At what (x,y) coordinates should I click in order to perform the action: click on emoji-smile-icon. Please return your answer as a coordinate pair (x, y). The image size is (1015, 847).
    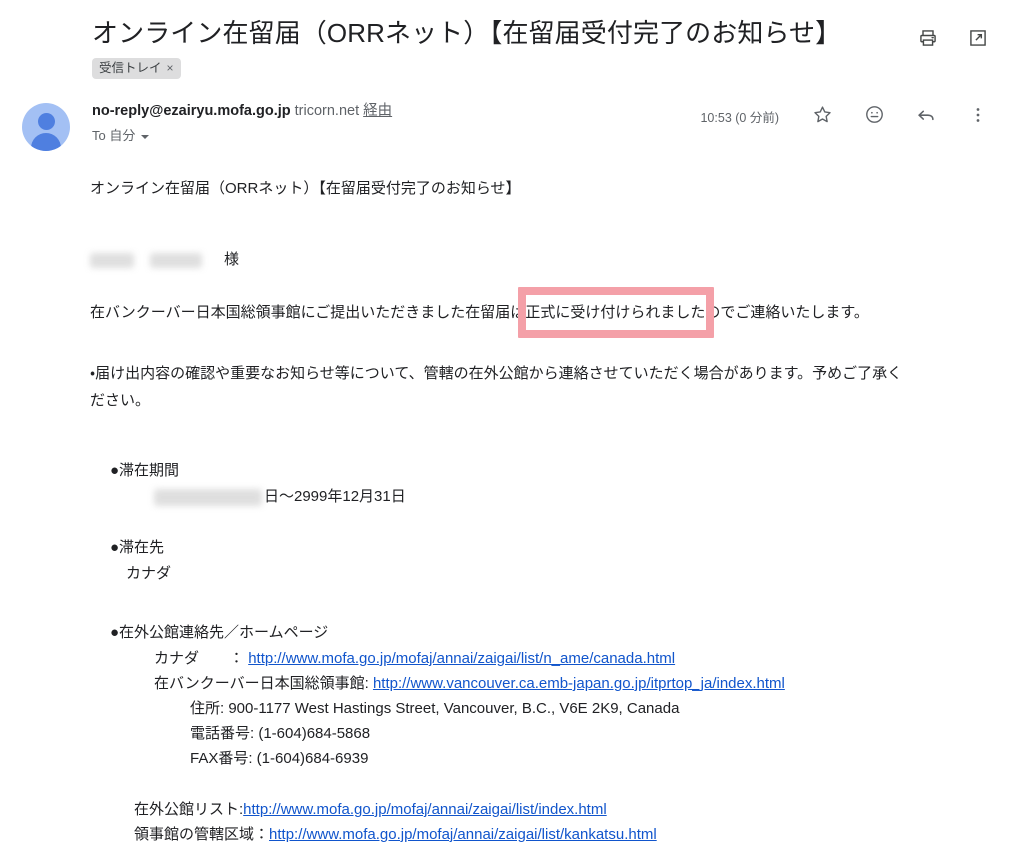
    Looking at the image, I should click on (874, 116).